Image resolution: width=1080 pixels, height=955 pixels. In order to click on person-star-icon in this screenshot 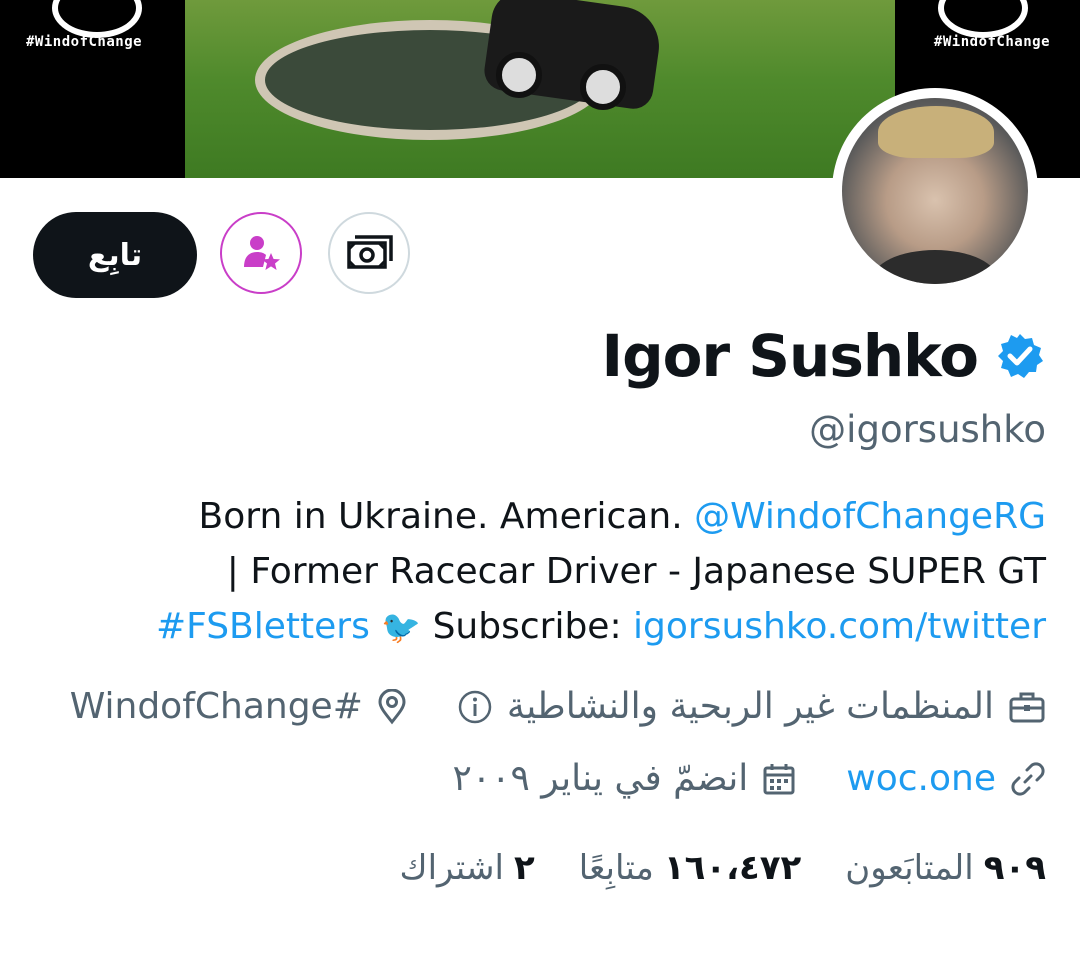, I will do `click(262, 253)`.